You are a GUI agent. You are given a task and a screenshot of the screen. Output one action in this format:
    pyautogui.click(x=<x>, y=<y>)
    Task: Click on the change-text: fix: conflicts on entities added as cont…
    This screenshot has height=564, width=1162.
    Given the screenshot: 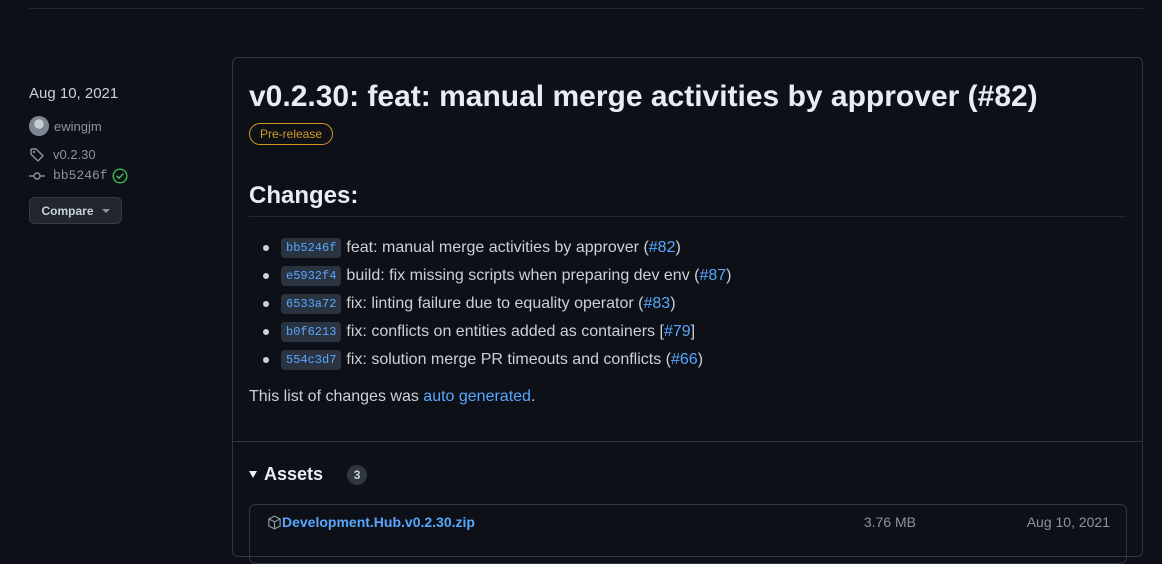 What is the action you would take?
    pyautogui.click(x=505, y=331)
    